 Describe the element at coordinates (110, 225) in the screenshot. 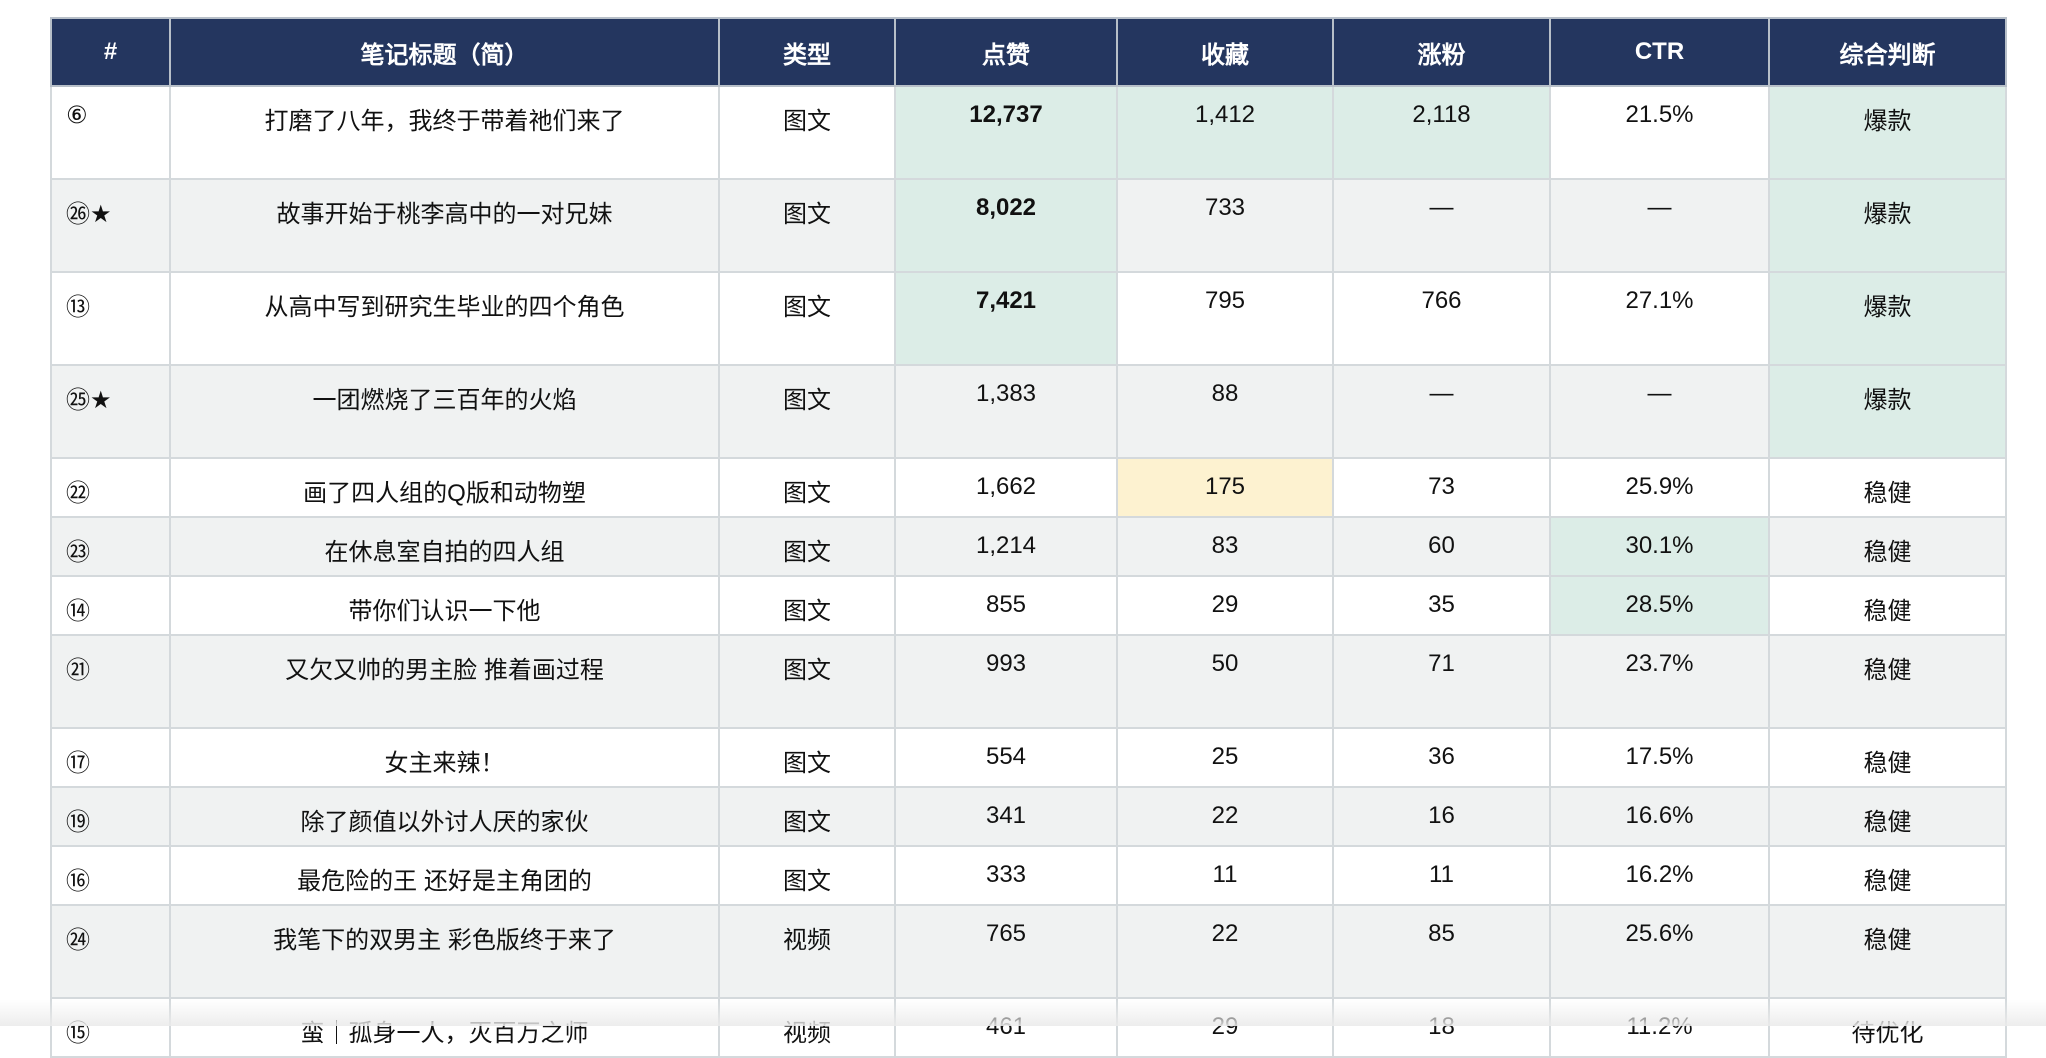

I see `cell-index: ㉖★` at that location.